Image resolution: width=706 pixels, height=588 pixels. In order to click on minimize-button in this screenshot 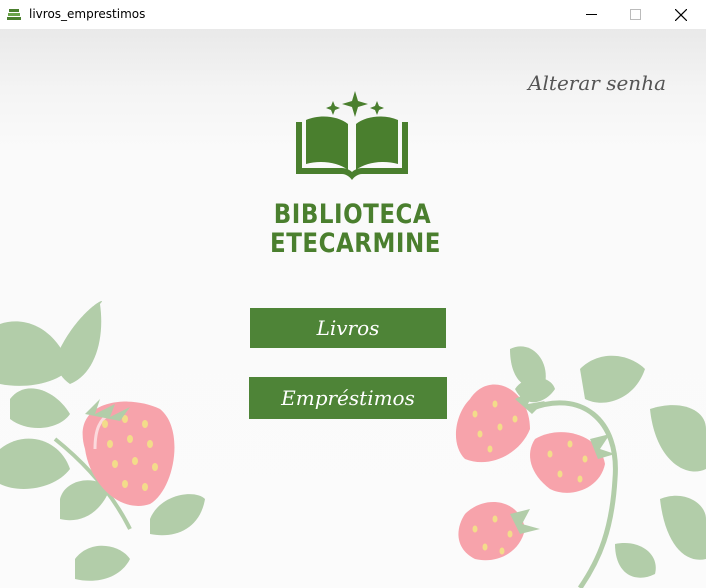, I will do `click(591, 14)`.